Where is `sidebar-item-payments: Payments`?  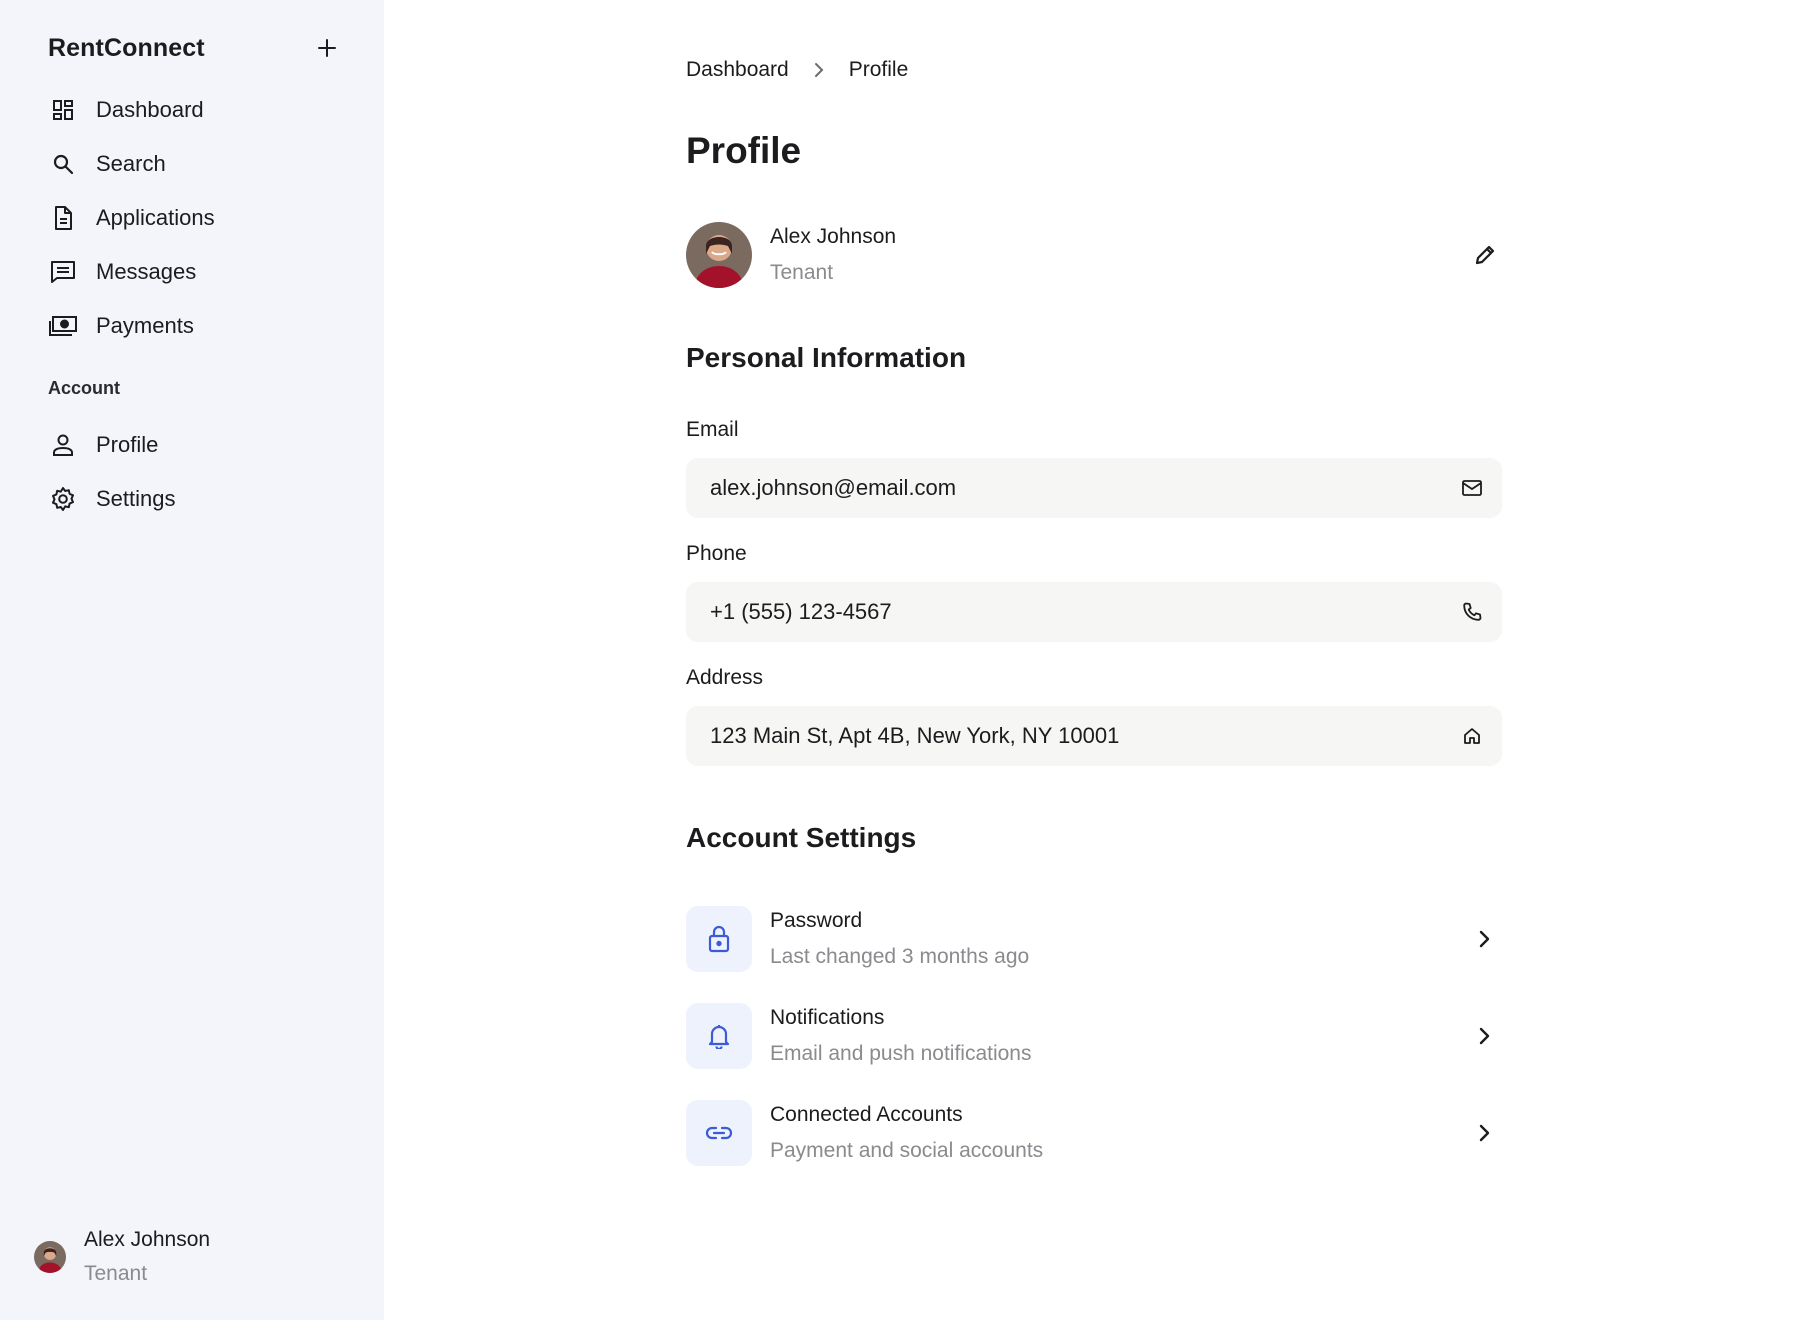
sidebar-item-payments: Payments is located at coordinates (192, 326).